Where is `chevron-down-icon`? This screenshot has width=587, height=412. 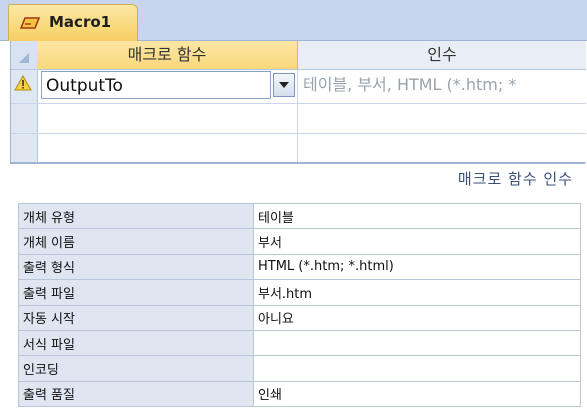 chevron-down-icon is located at coordinates (284, 85).